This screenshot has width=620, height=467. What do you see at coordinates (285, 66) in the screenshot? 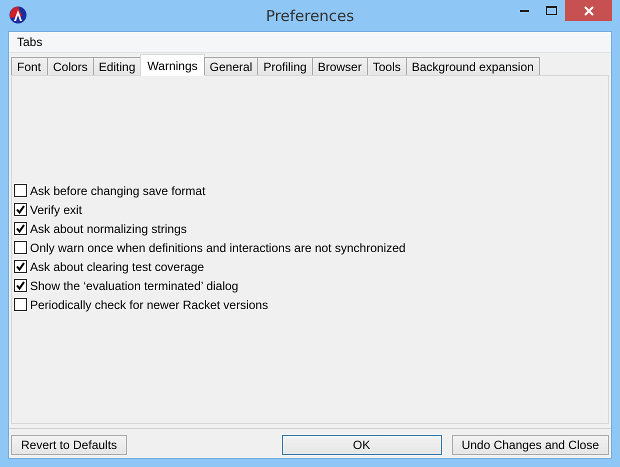
I see `tab: Profiling` at bounding box center [285, 66].